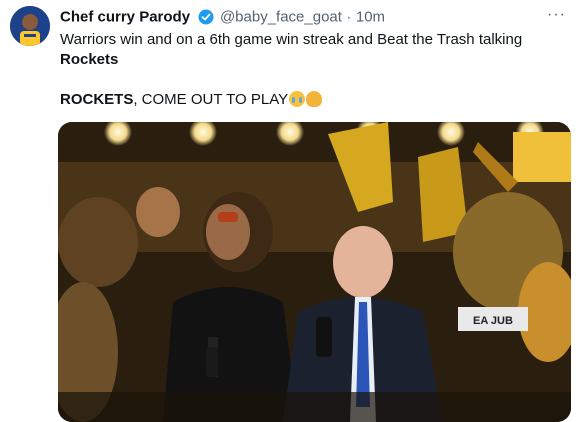 The height and width of the screenshot is (422, 580). Describe the element at coordinates (211, 99) in the screenshot. I see `tweet-text-rest: , COME OUT TO PLAY` at that location.